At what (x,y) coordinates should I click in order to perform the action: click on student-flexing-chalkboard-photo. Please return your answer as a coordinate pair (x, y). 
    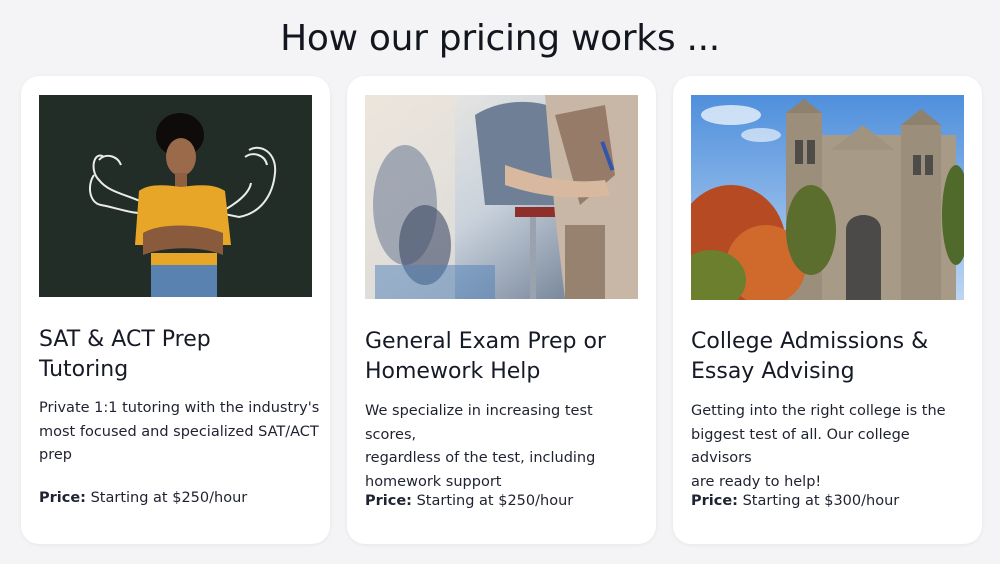
    Looking at the image, I should click on (175, 196).